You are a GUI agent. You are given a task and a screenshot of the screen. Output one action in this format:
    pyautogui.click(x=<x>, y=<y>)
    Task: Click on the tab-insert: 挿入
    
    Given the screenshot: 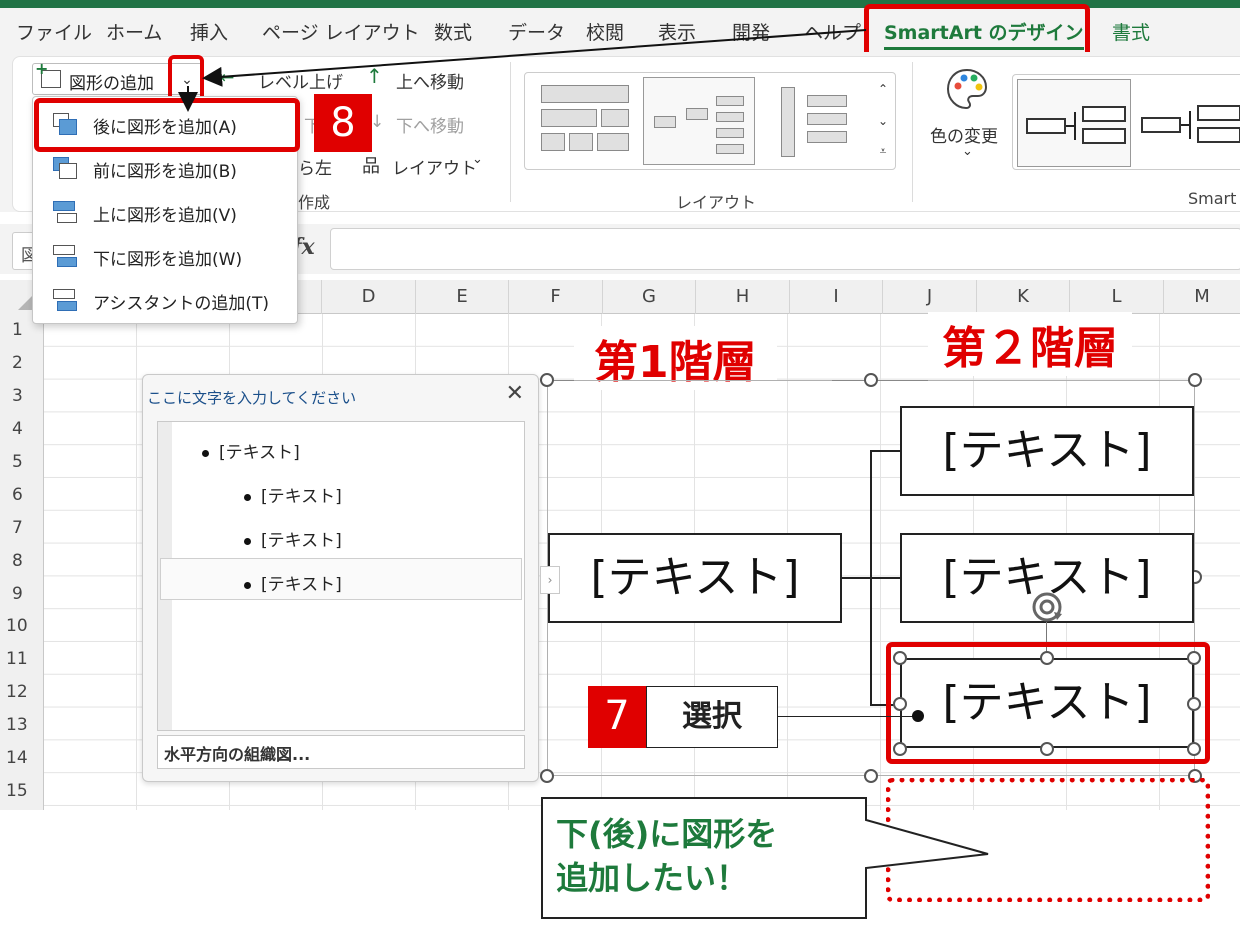 What is the action you would take?
    pyautogui.click(x=209, y=31)
    